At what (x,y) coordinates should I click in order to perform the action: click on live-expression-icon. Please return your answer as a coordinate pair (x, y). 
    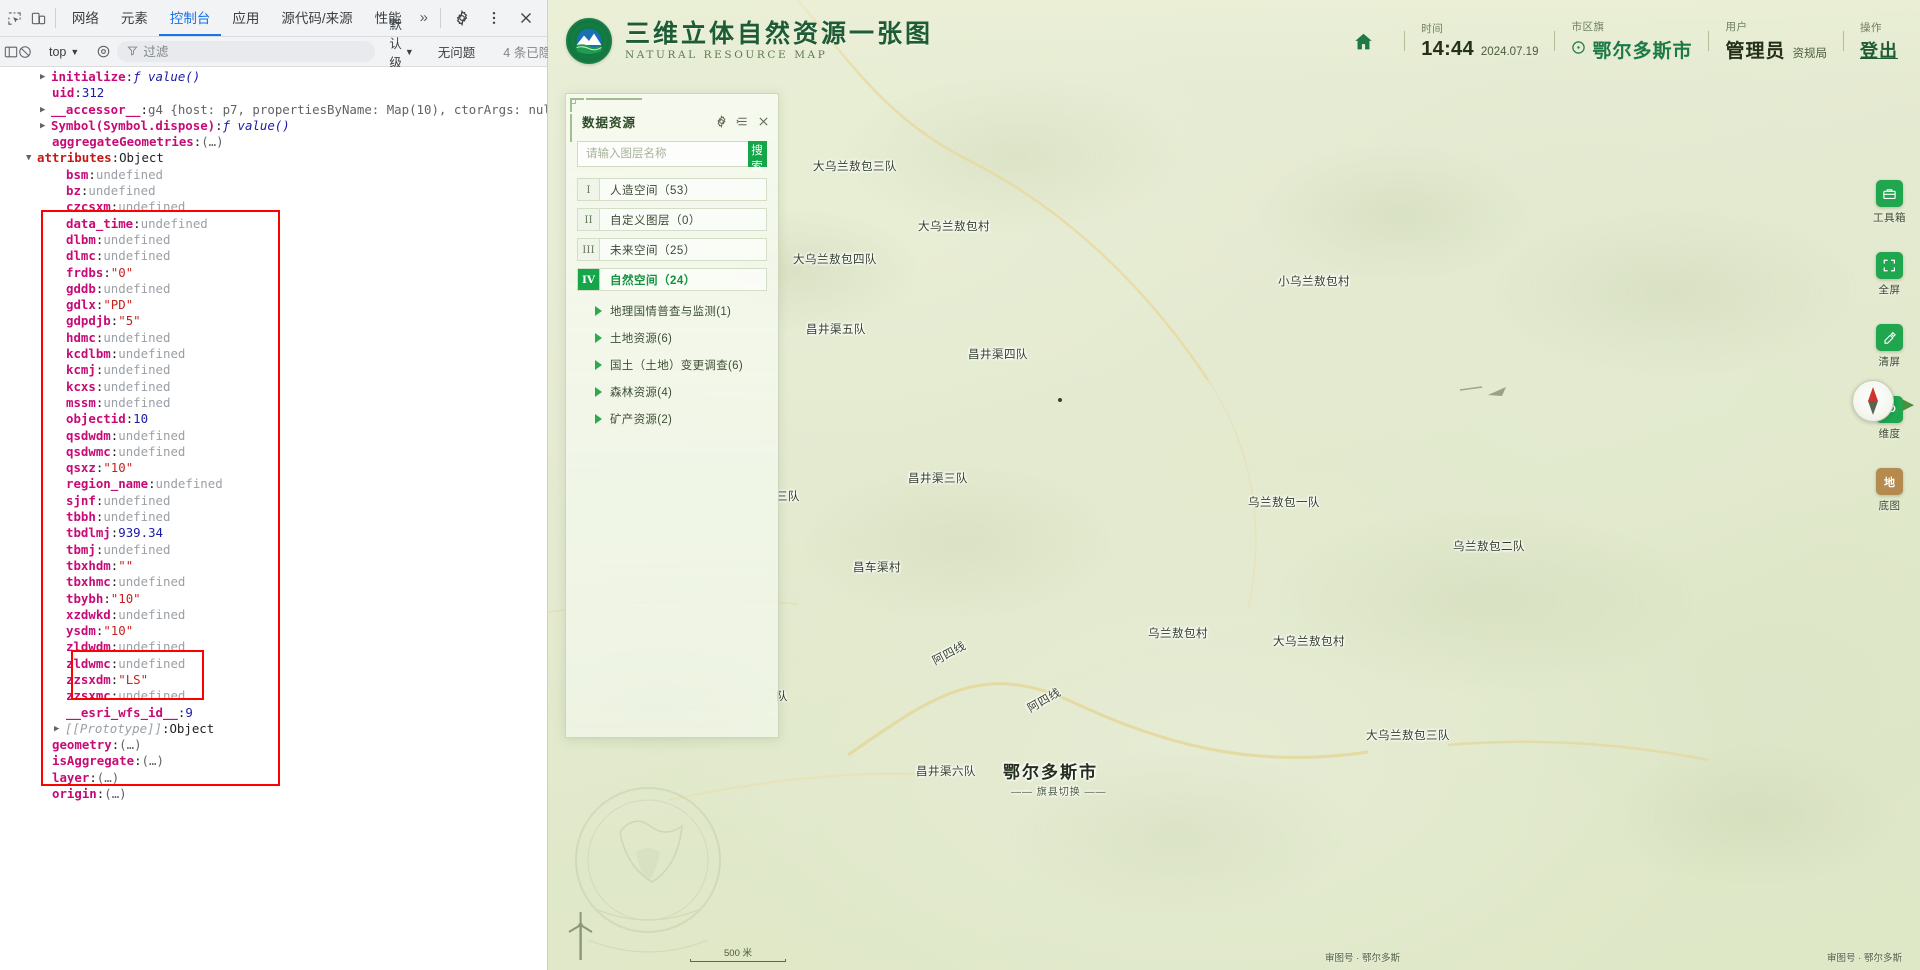
    Looking at the image, I should click on (103, 52).